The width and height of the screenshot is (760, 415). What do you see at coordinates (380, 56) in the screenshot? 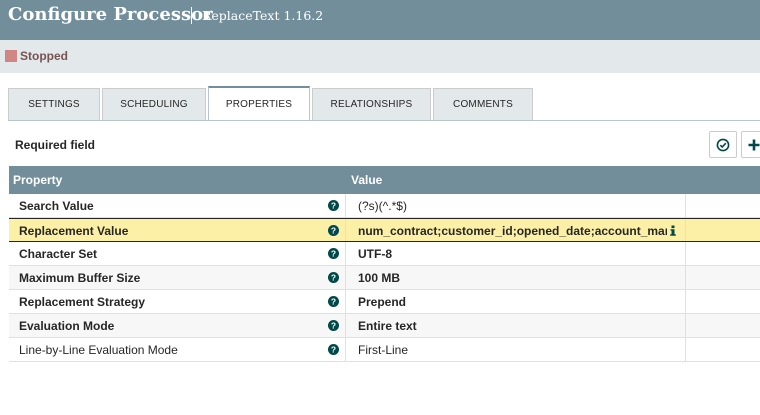
I see `status-bar: Stopped` at bounding box center [380, 56].